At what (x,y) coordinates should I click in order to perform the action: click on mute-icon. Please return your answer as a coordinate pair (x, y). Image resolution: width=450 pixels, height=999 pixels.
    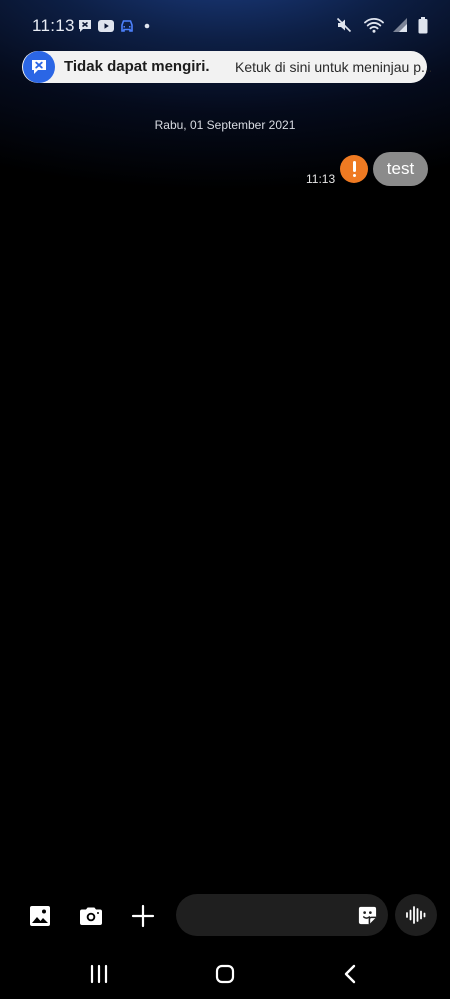
    Looking at the image, I should click on (344, 25).